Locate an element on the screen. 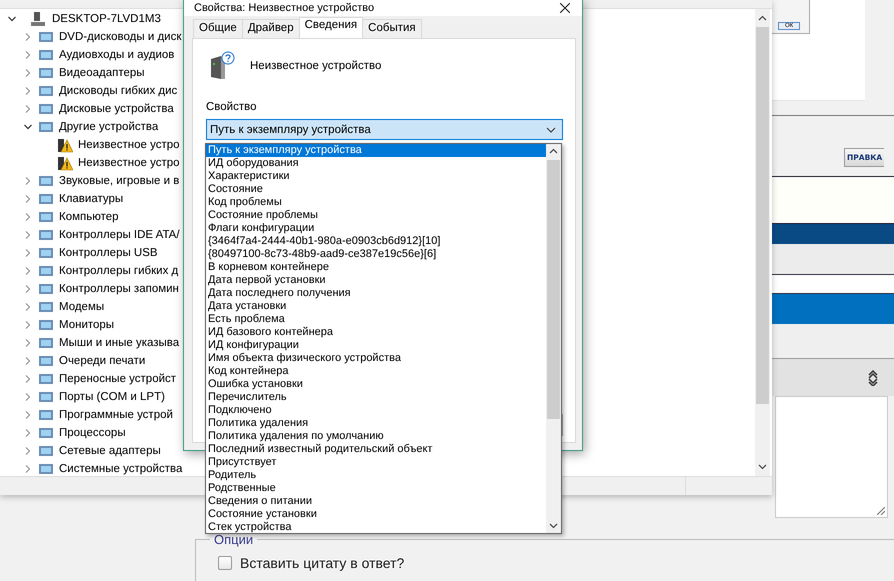  window-title: Свойства: Неизвестное устройство is located at coordinates (284, 8).